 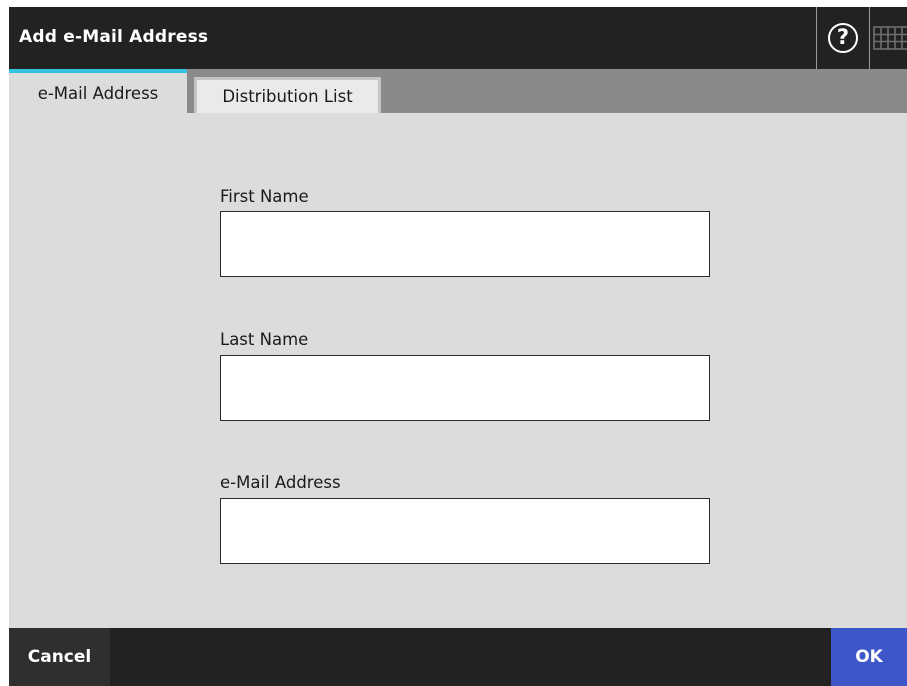 I want to click on last-name-field, so click(x=465, y=388).